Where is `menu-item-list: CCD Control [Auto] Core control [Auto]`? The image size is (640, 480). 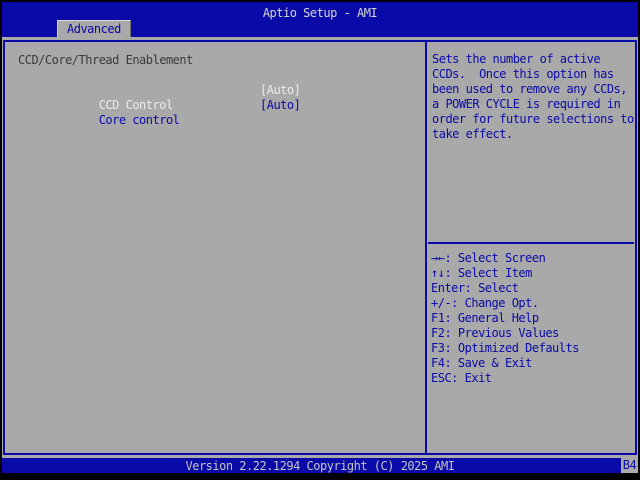
menu-item-list: CCD Control [Auto] Core control [Auto] is located at coordinates (215, 97).